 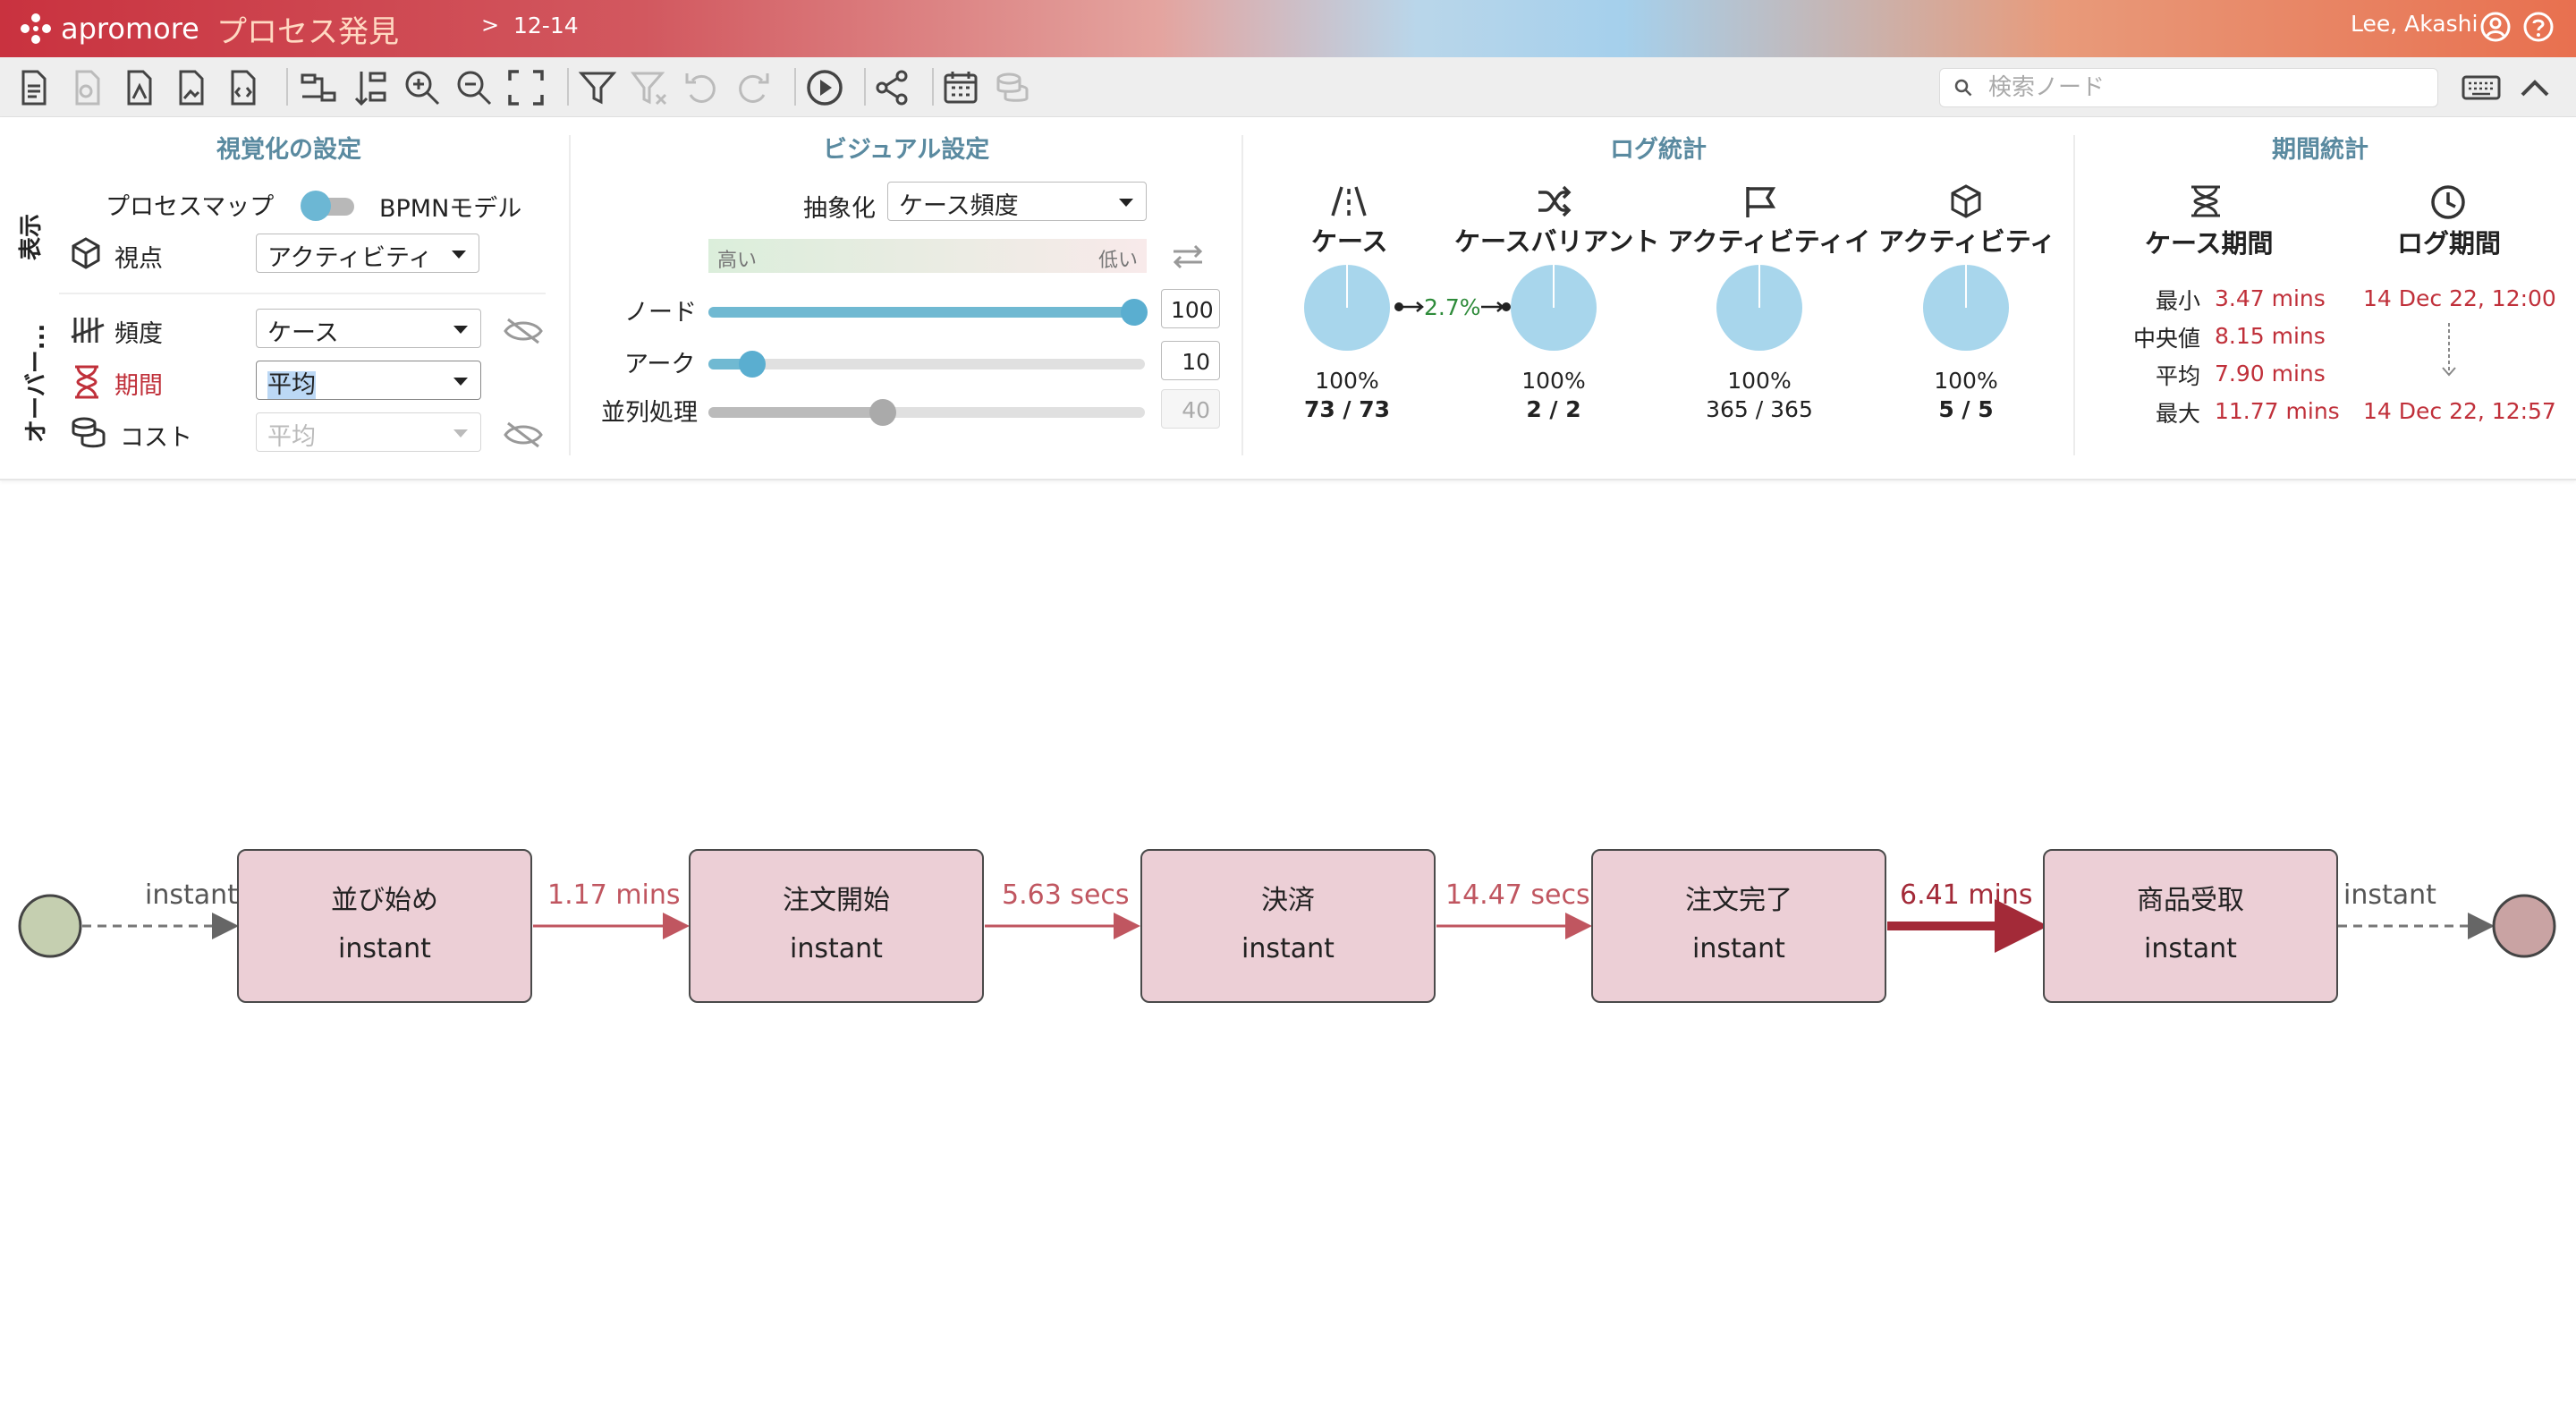 What do you see at coordinates (649, 87) in the screenshot?
I see `clear-filter-icon` at bounding box center [649, 87].